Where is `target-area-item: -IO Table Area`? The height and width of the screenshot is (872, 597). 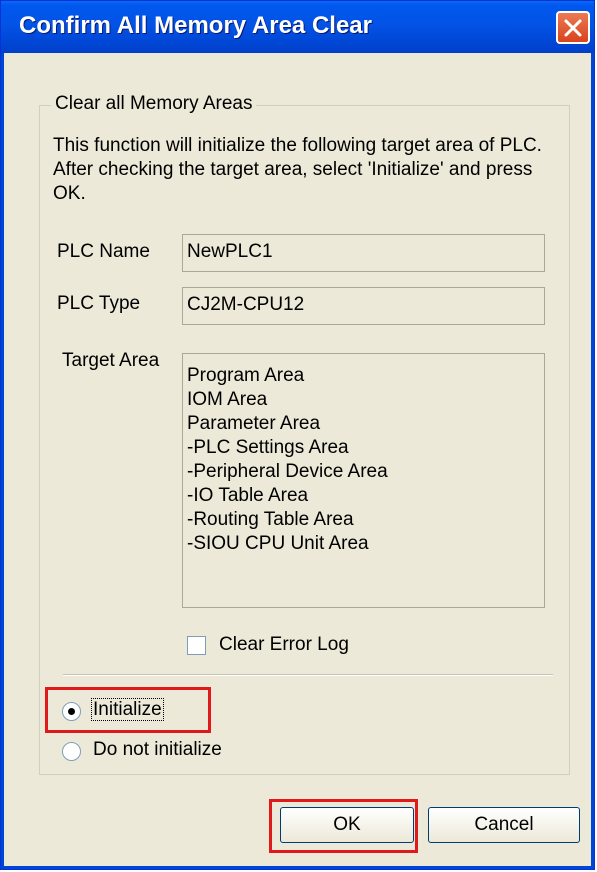
target-area-item: -IO Table Area is located at coordinates (248, 495).